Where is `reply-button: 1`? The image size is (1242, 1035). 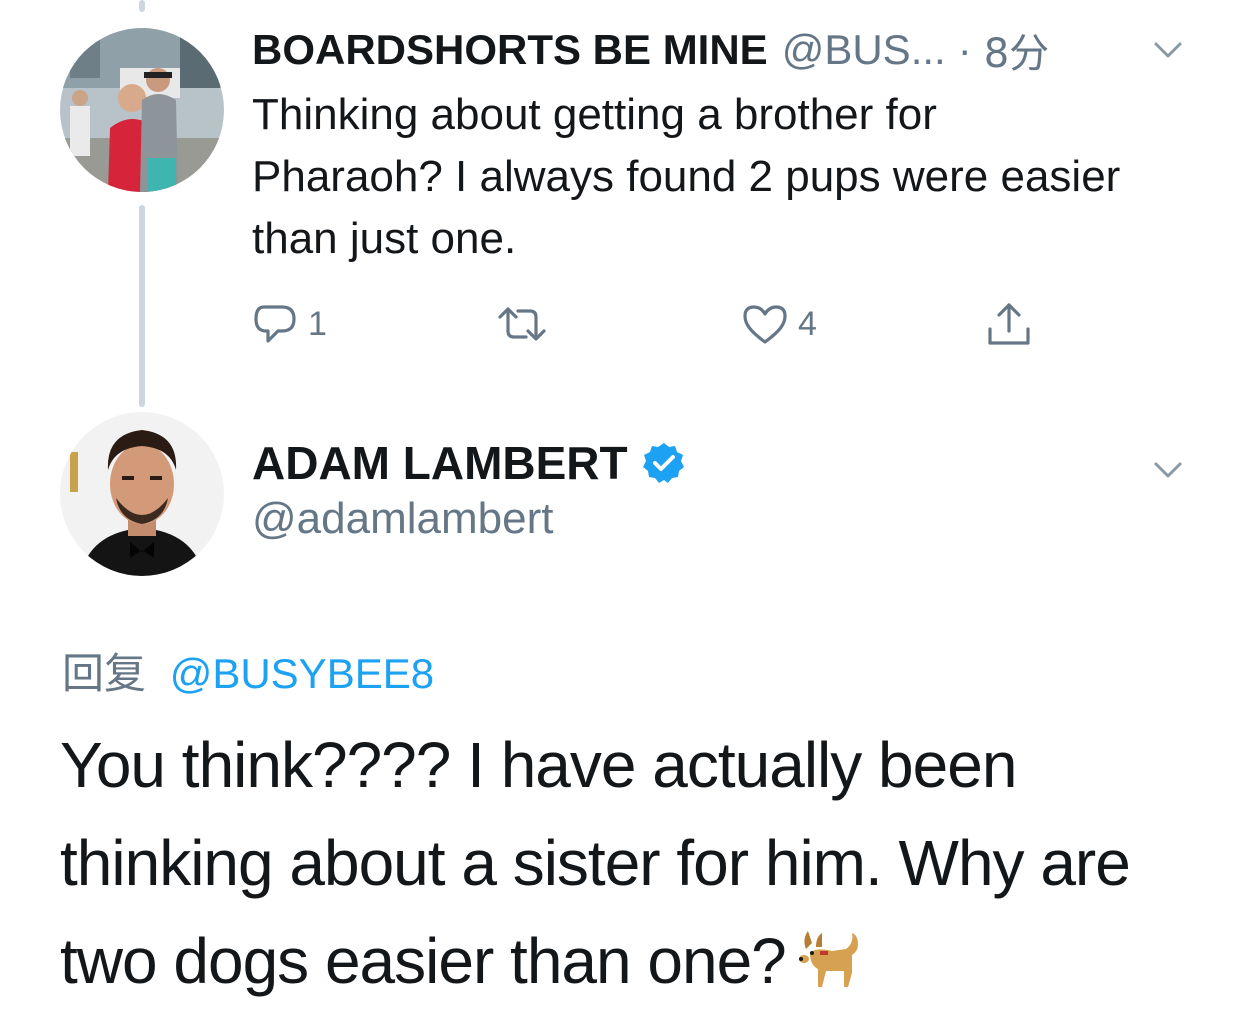 reply-button: 1 is located at coordinates (288, 324).